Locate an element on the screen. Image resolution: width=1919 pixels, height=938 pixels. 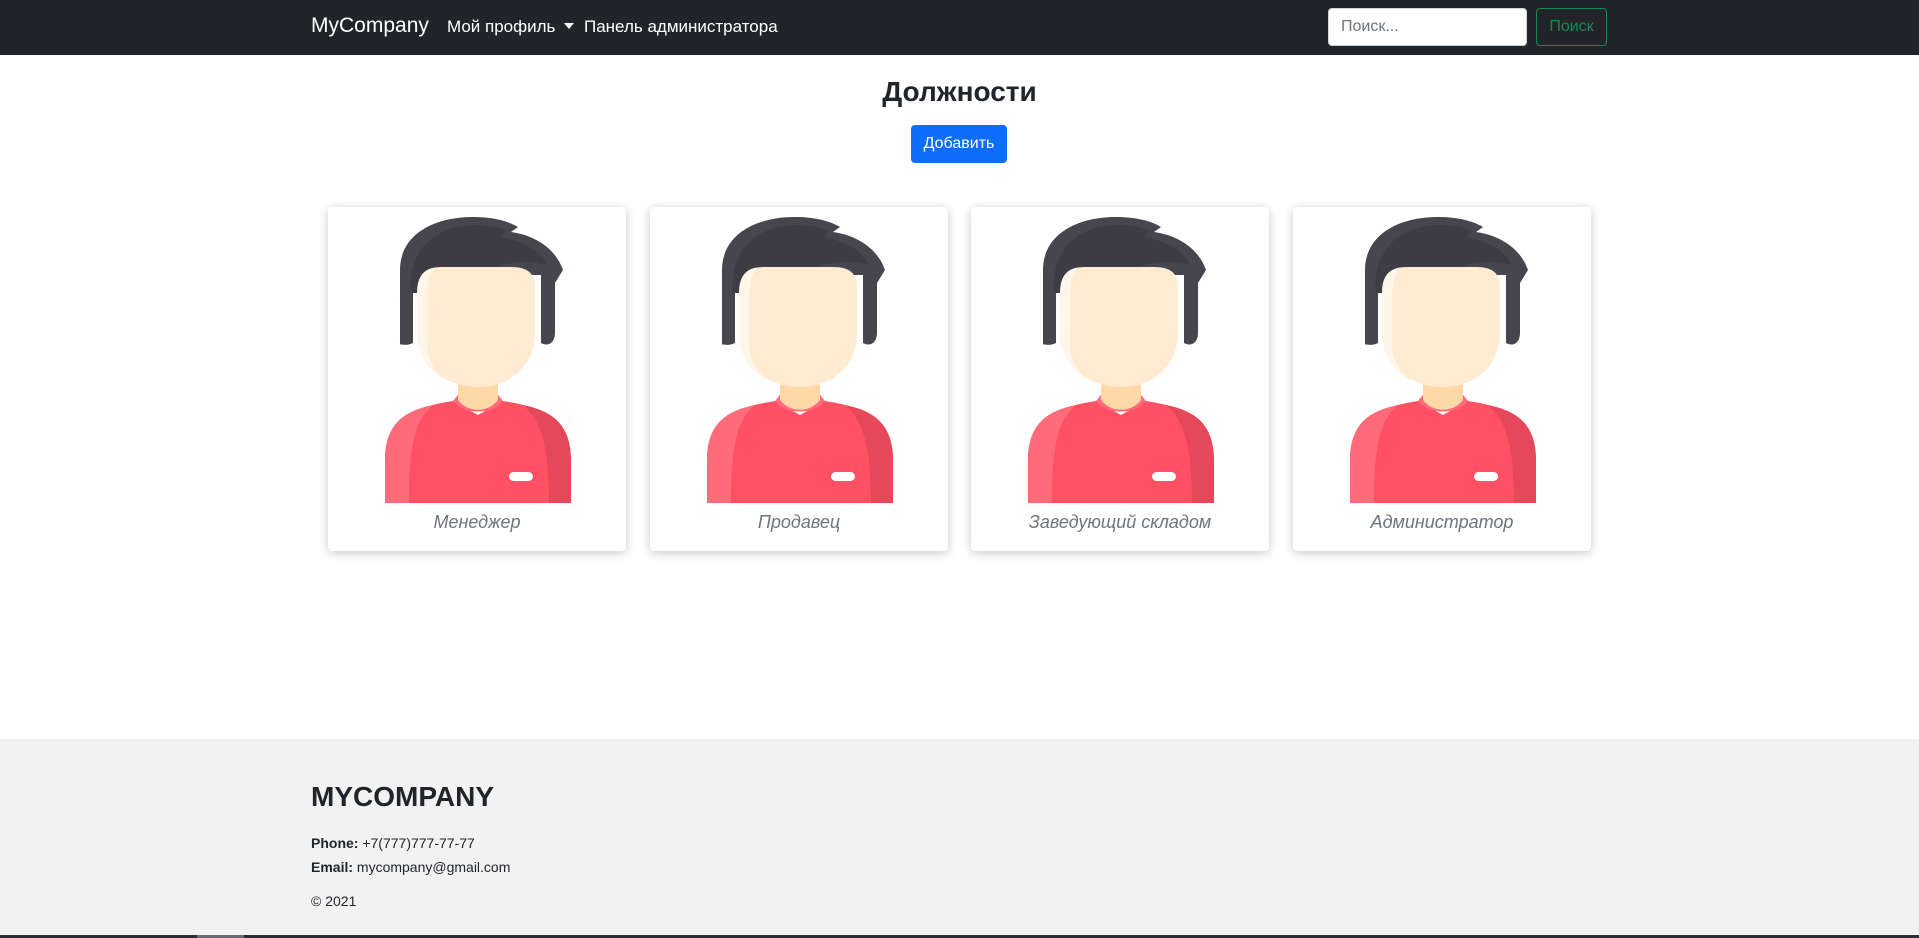
page-title: Должности is located at coordinates (959, 91).